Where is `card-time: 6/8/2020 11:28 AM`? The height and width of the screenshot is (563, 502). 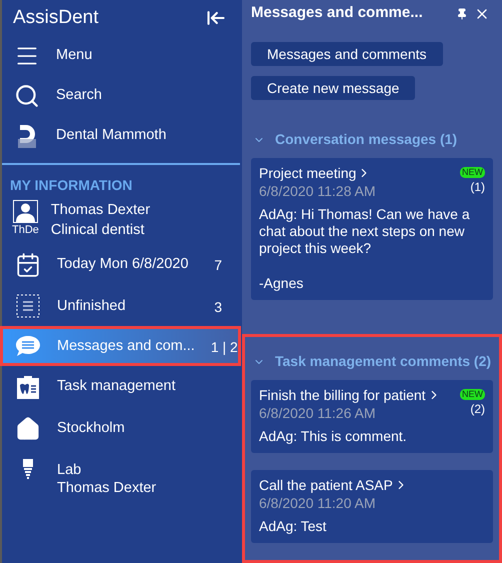 card-time: 6/8/2020 11:28 AM is located at coordinates (317, 191).